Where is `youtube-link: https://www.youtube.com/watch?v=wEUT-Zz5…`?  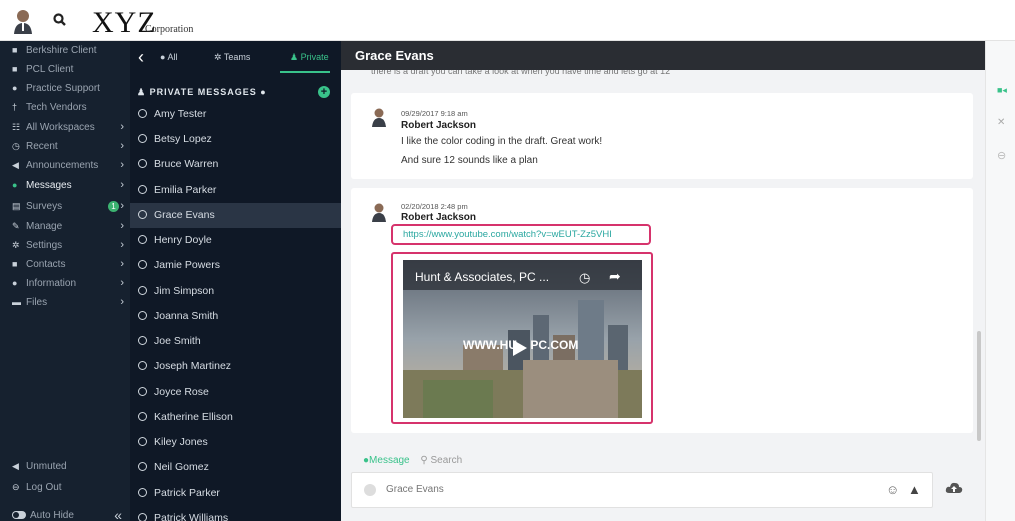 youtube-link: https://www.youtube.com/watch?v=wEUT-Zz5… is located at coordinates (507, 234).